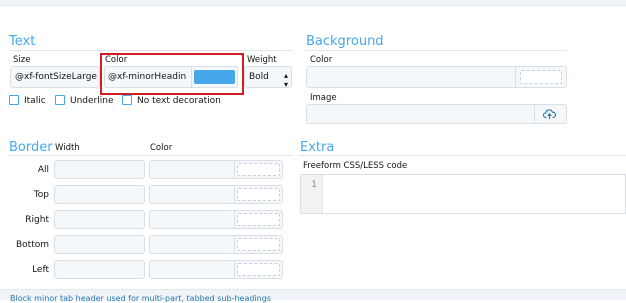 The width and height of the screenshot is (626, 303). What do you see at coordinates (258, 219) in the screenshot?
I see `border-color-swatch-right` at bounding box center [258, 219].